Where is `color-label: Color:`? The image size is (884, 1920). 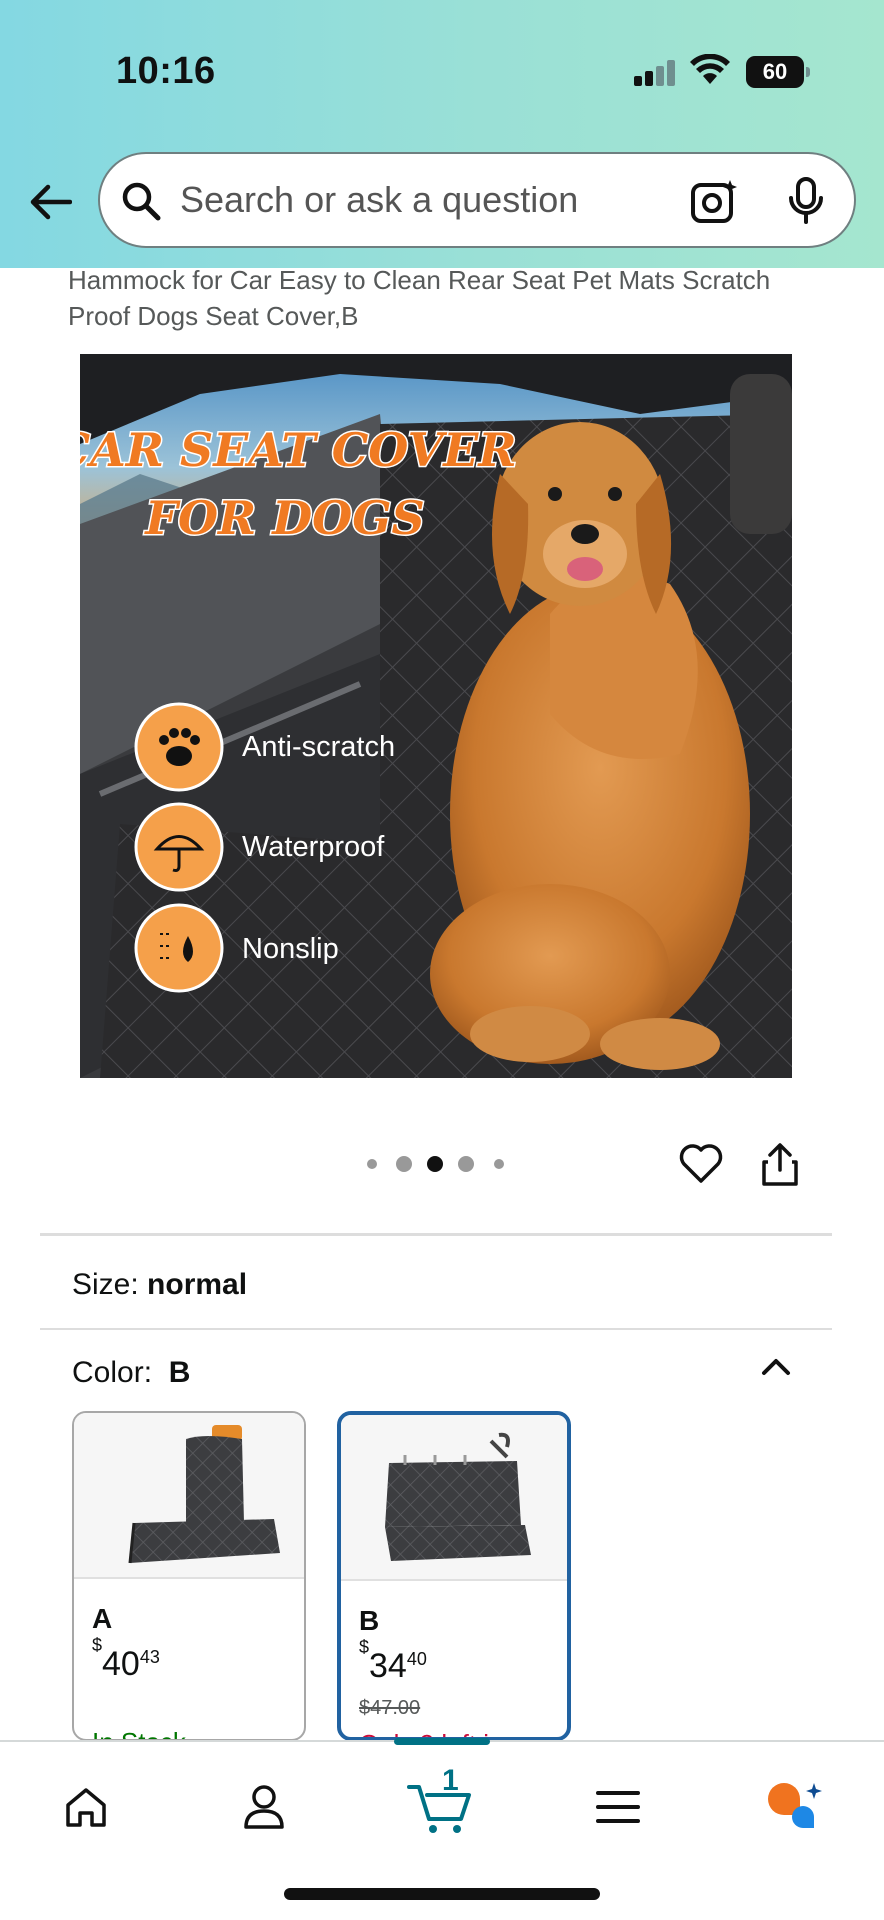
color-label: Color: is located at coordinates (112, 1372).